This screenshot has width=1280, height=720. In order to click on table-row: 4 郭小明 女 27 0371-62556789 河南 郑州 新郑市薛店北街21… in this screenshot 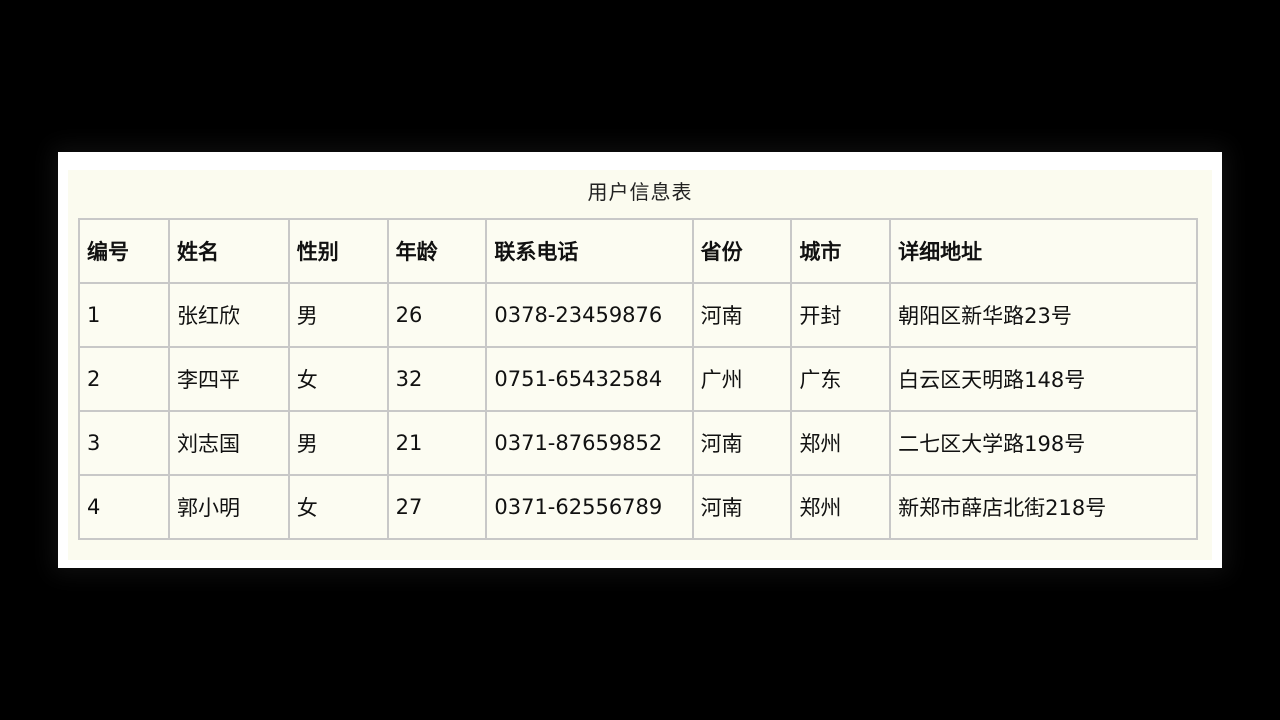, I will do `click(638, 507)`.